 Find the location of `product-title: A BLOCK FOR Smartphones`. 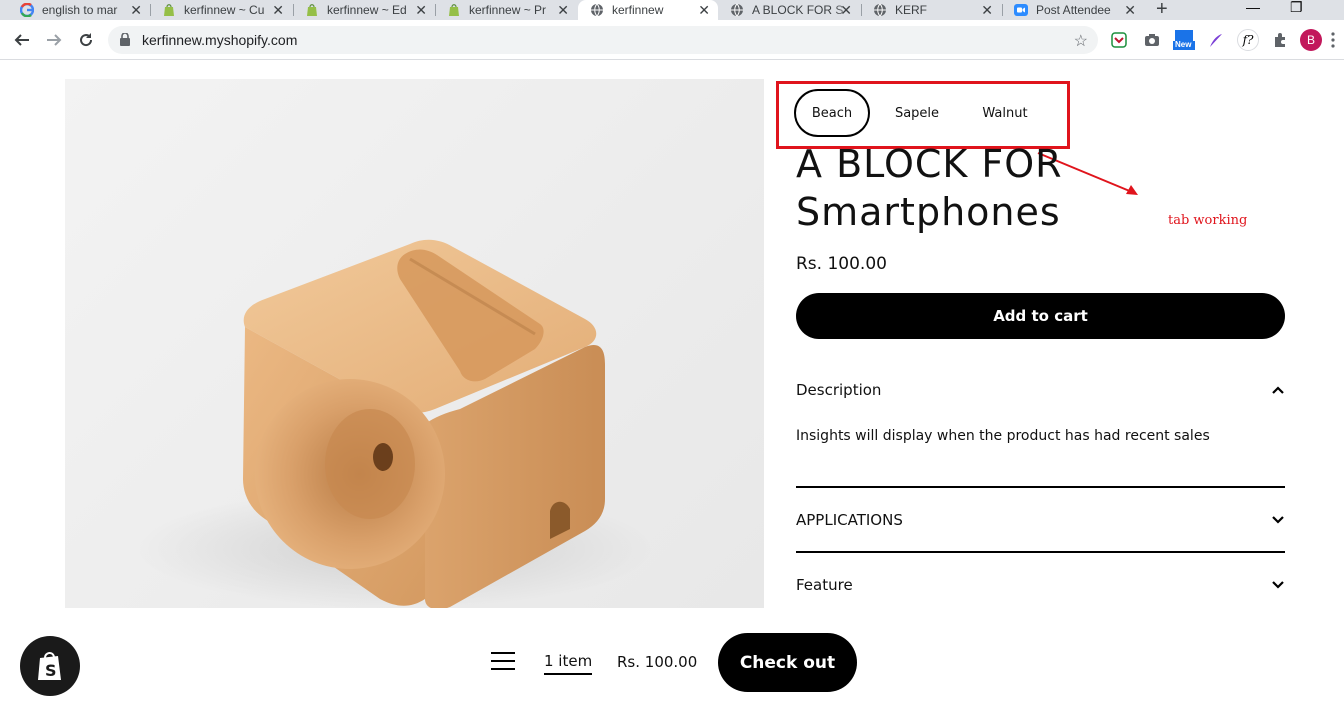

product-title: A BLOCK FOR Smartphones is located at coordinates (996, 188).